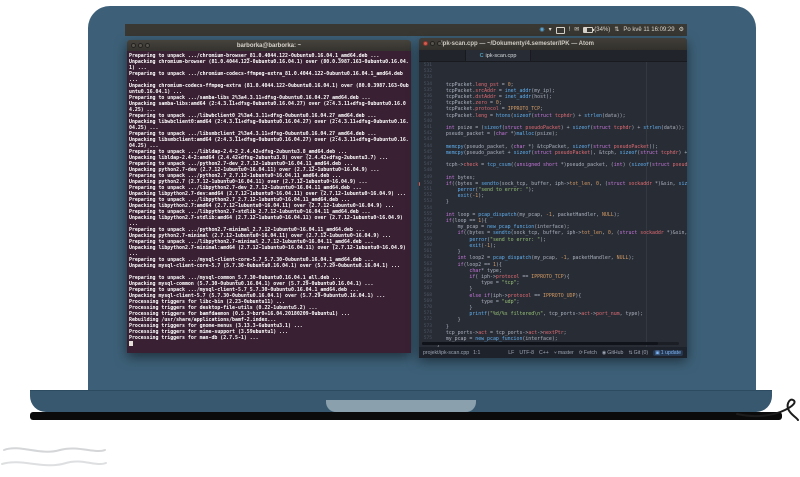 The width and height of the screenshot is (800, 477). Describe the element at coordinates (638, 353) in the screenshot. I see `git-tab: ⇅ Git (0)` at that location.